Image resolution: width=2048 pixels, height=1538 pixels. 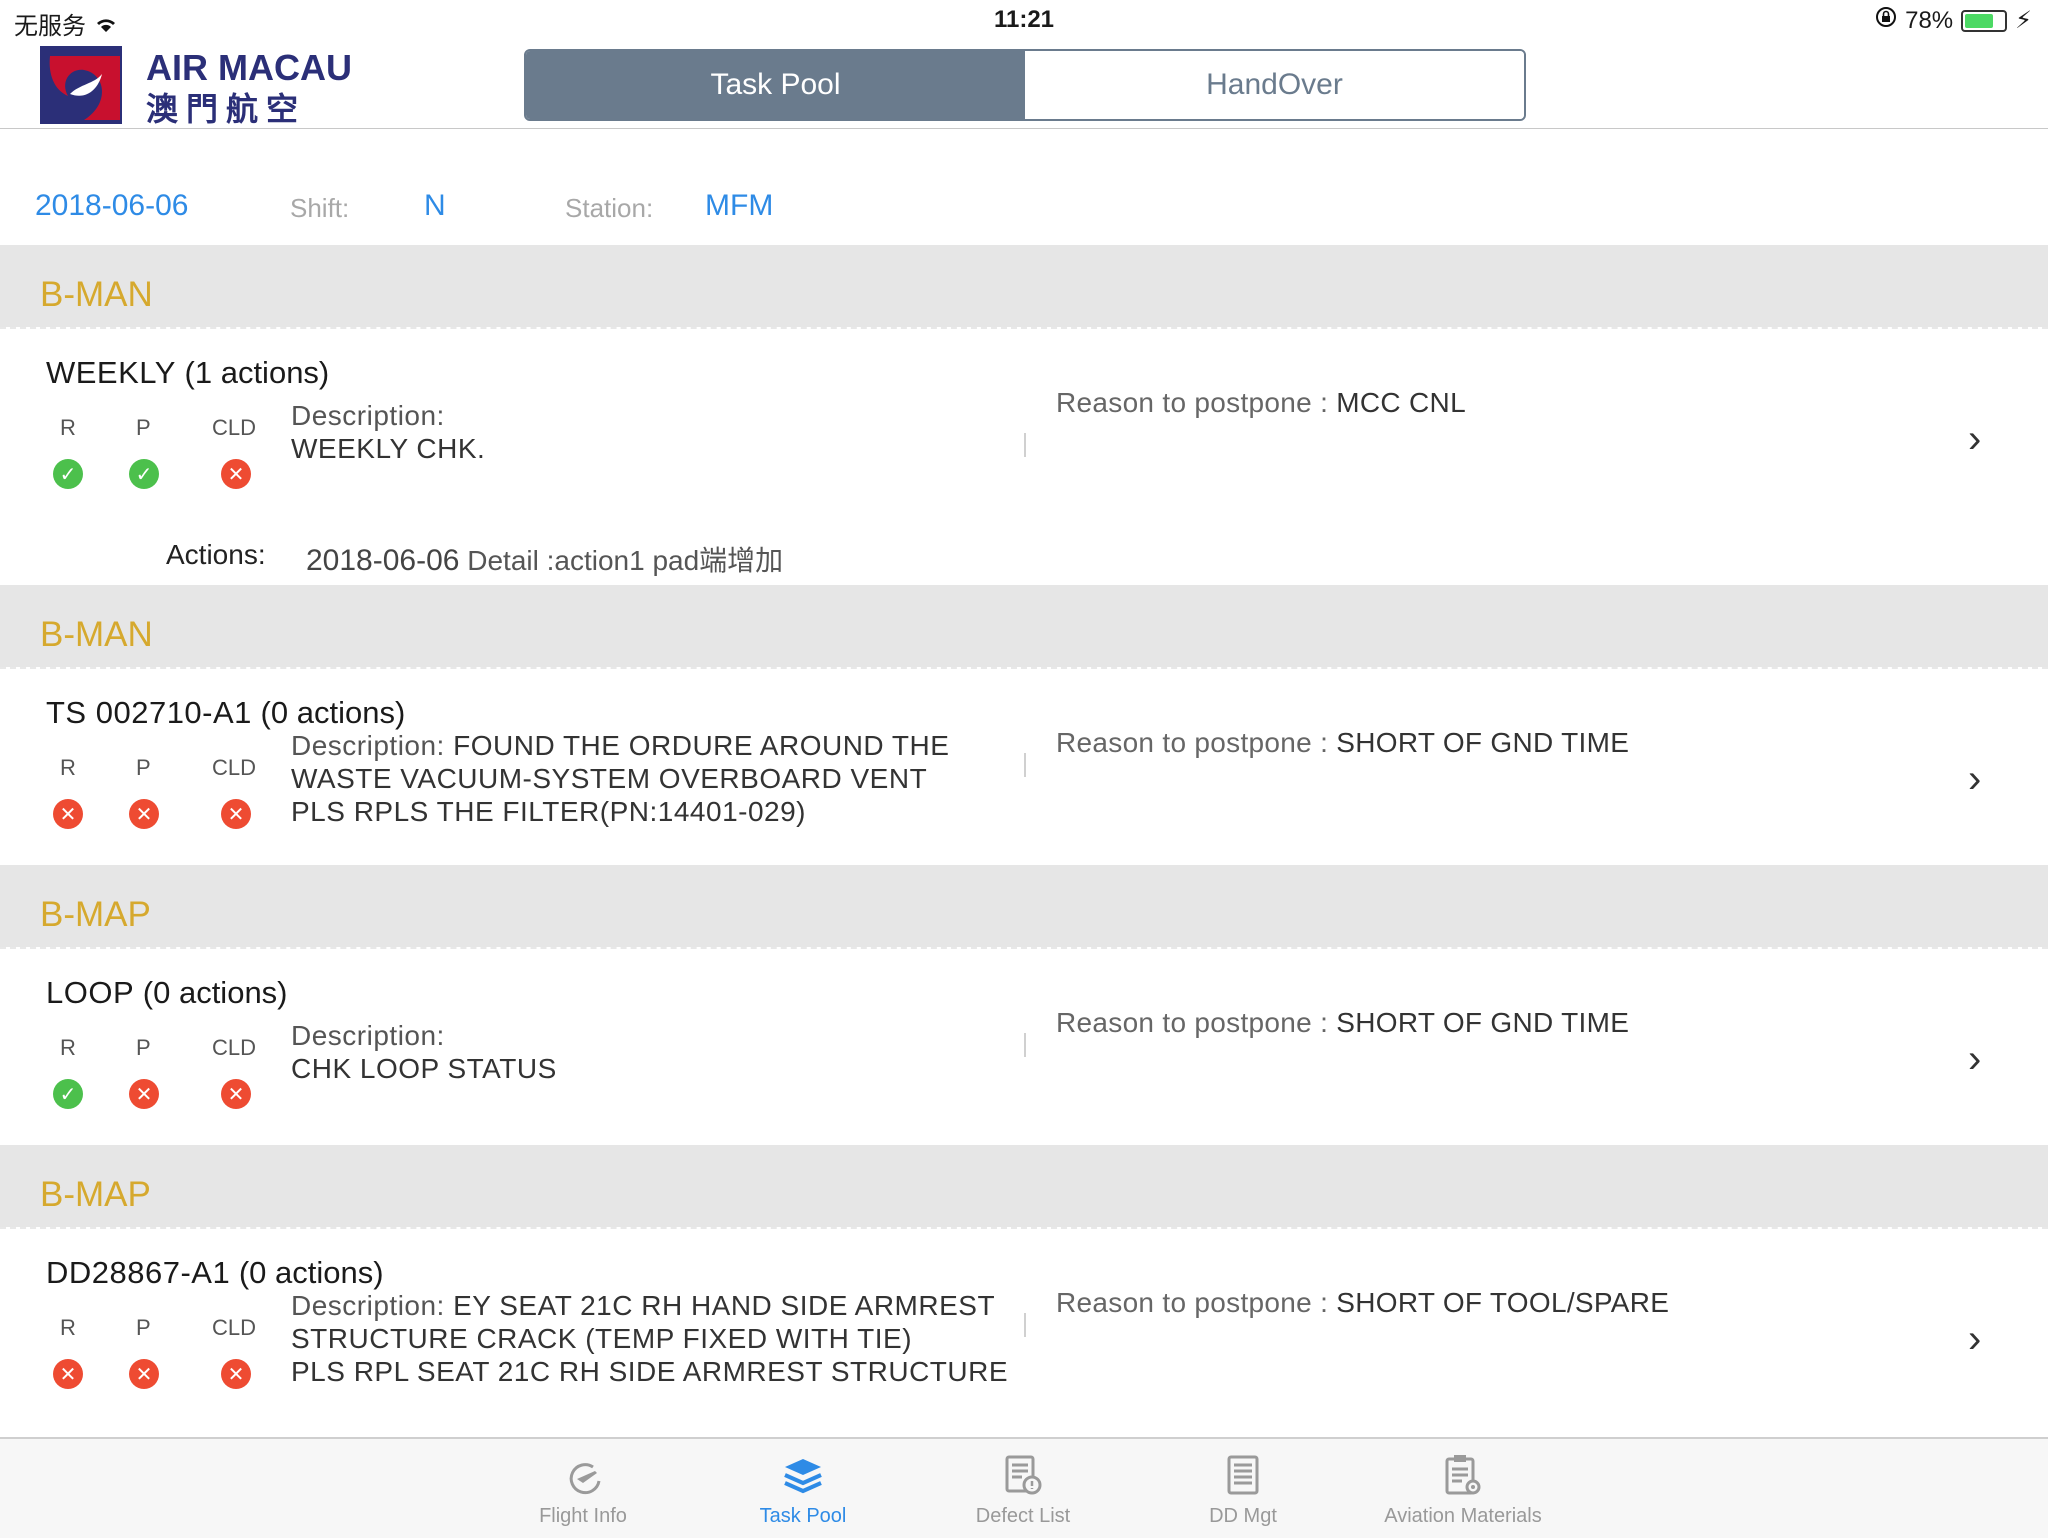 I want to click on rotation-lock-icon, so click(x=1886, y=20).